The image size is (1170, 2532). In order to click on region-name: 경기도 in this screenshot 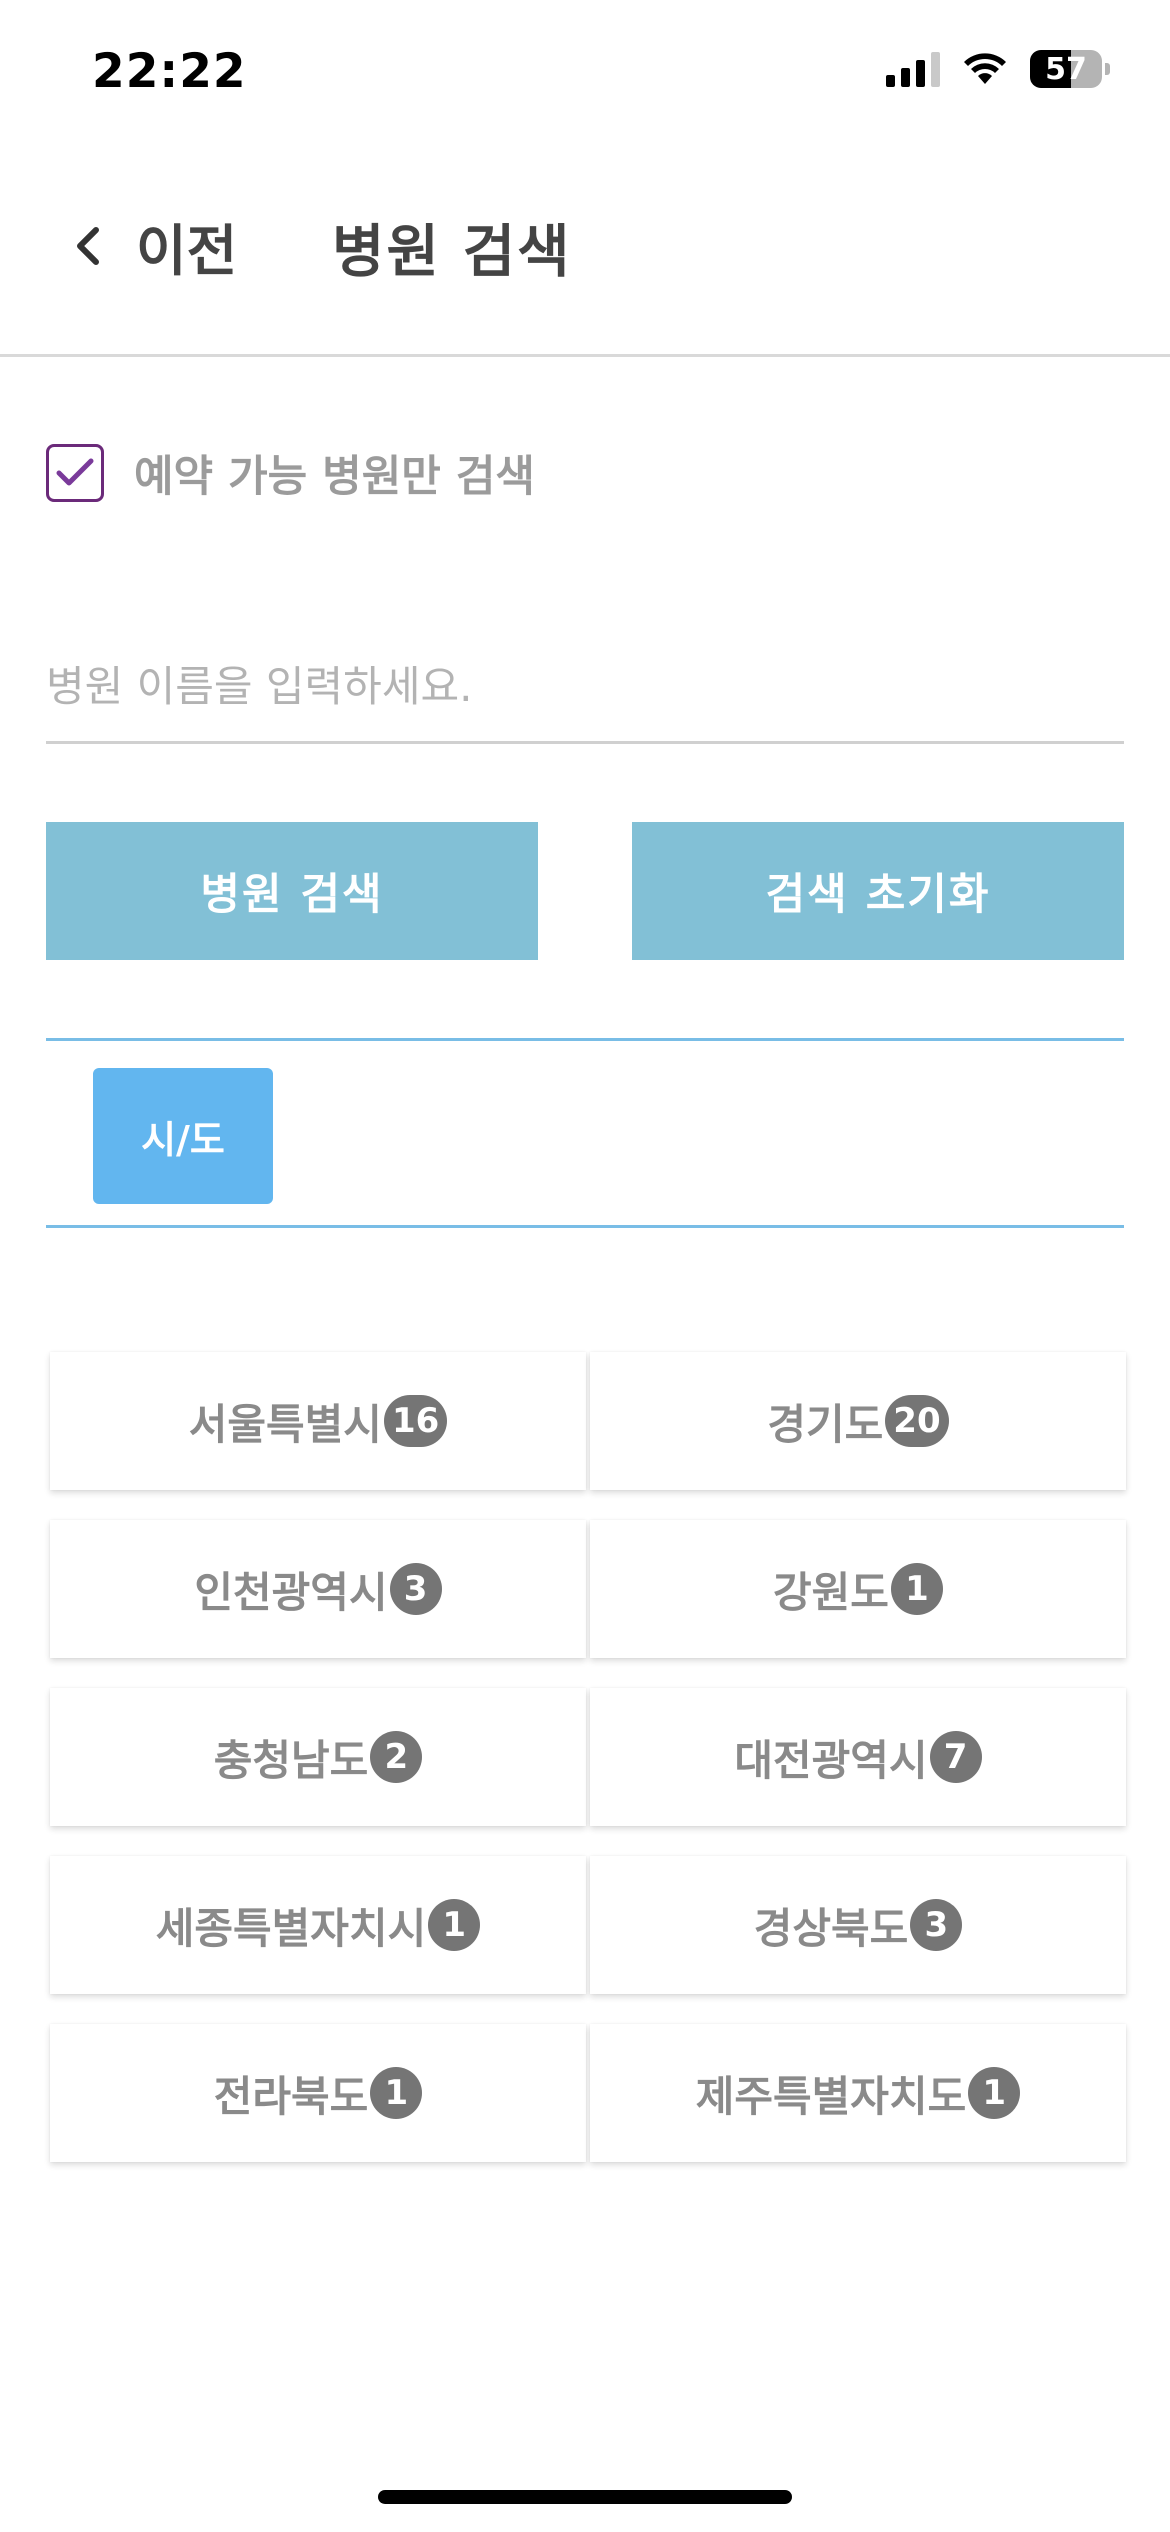, I will do `click(825, 1424)`.